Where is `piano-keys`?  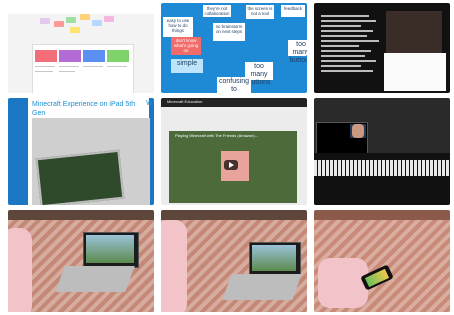 piano-keys is located at coordinates (382, 168).